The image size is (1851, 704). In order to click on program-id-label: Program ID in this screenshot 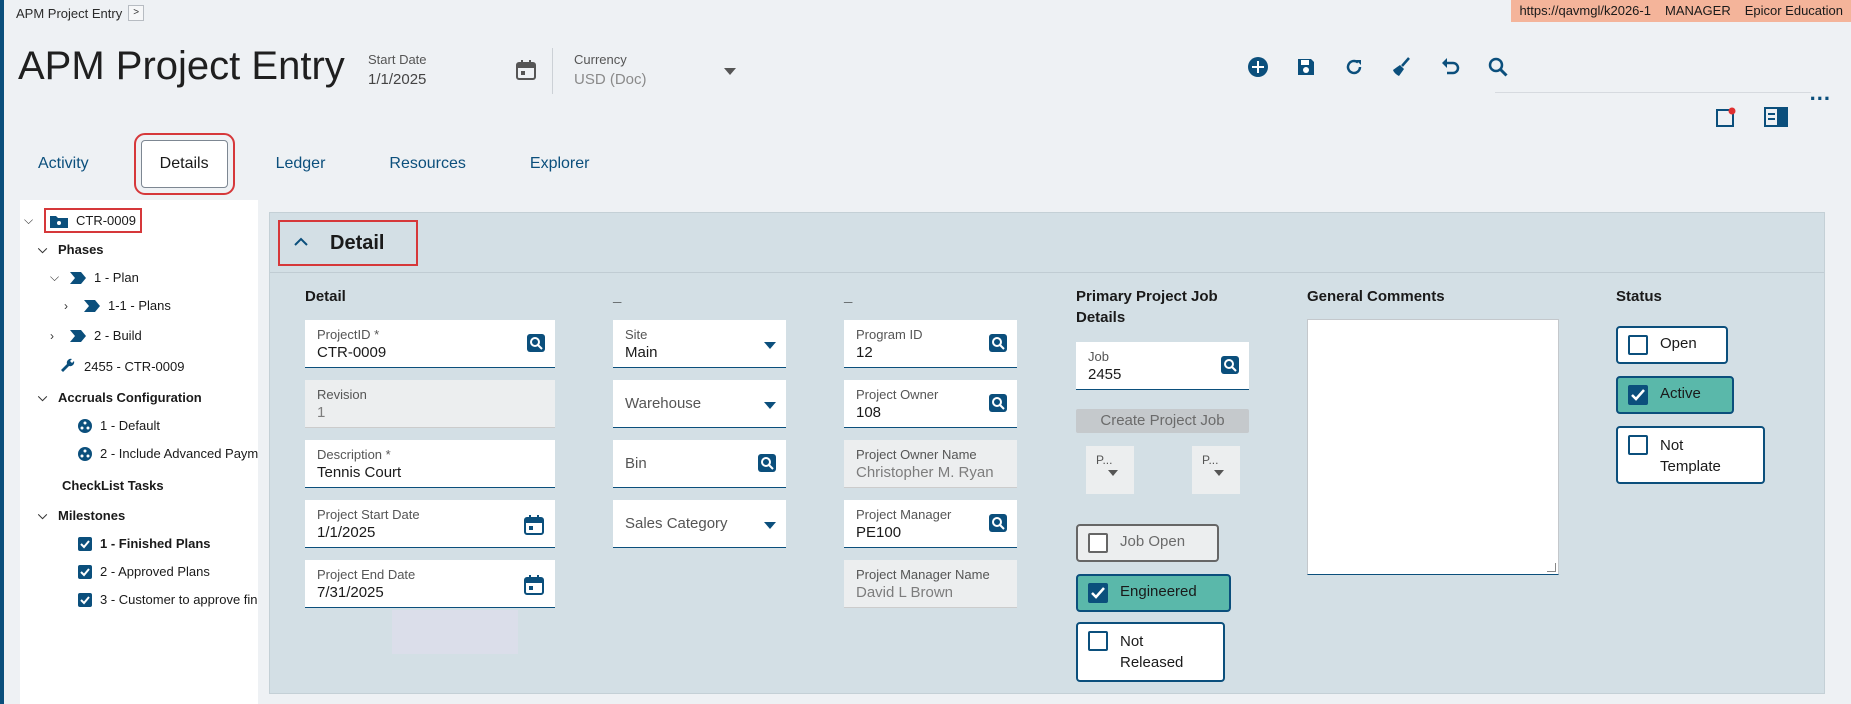, I will do `click(889, 334)`.